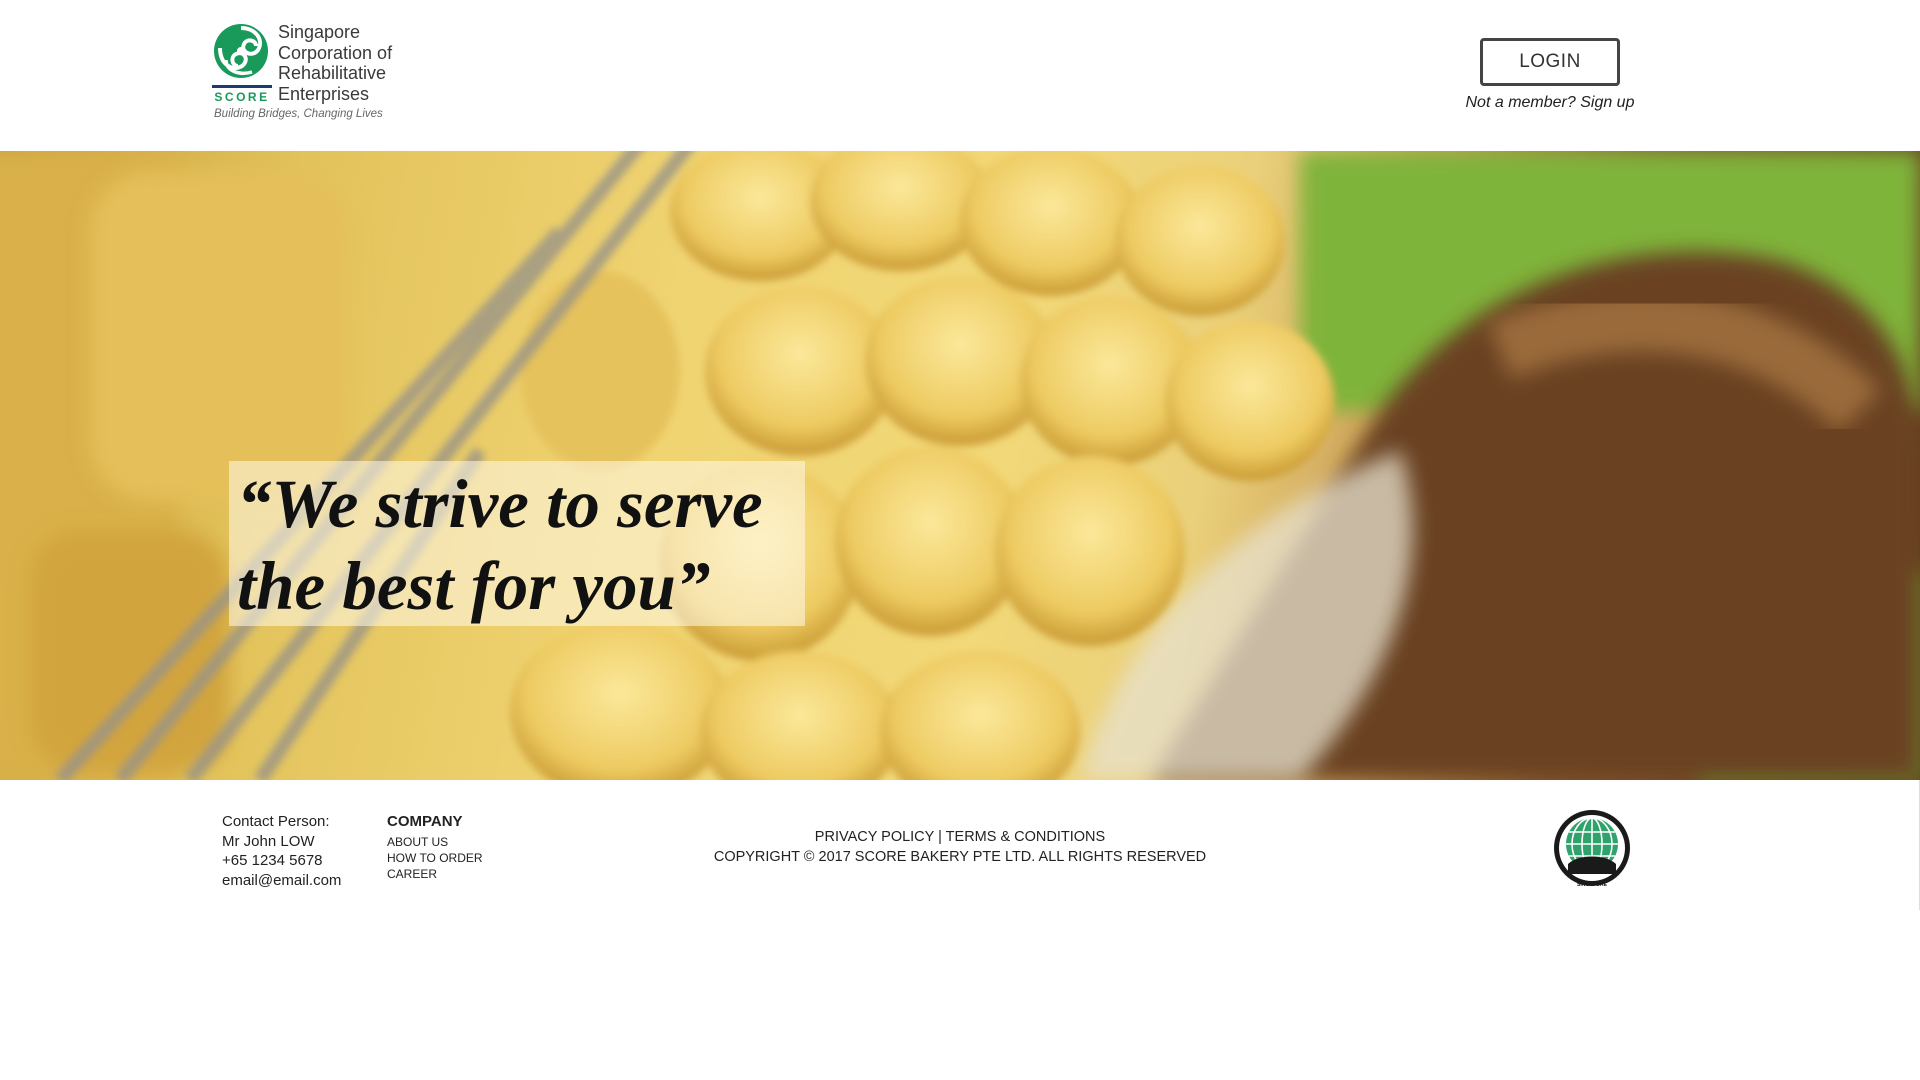  I want to click on contact-name: Mr John LOW, so click(268, 841).